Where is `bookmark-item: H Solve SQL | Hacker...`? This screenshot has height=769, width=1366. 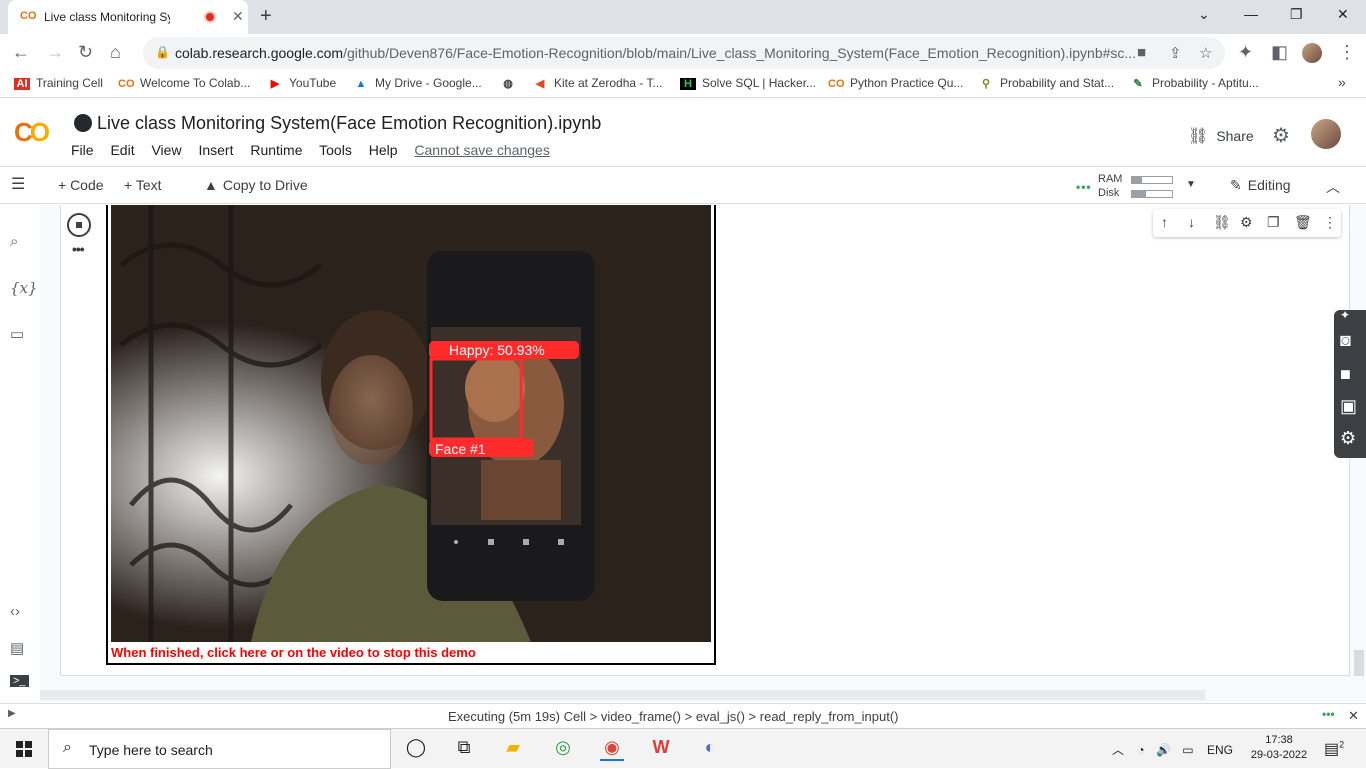
bookmark-item: H Solve SQL | Hacker... is located at coordinates (748, 83).